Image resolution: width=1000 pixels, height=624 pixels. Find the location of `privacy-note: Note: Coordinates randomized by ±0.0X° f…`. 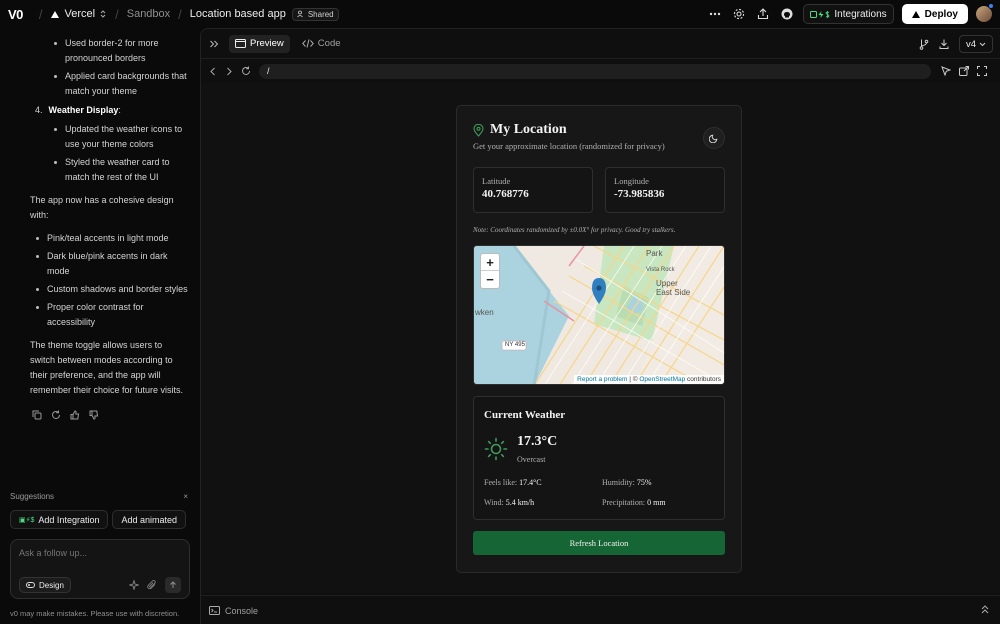

privacy-note: Note: Coordinates randomized by ±0.0X° f… is located at coordinates (574, 230).